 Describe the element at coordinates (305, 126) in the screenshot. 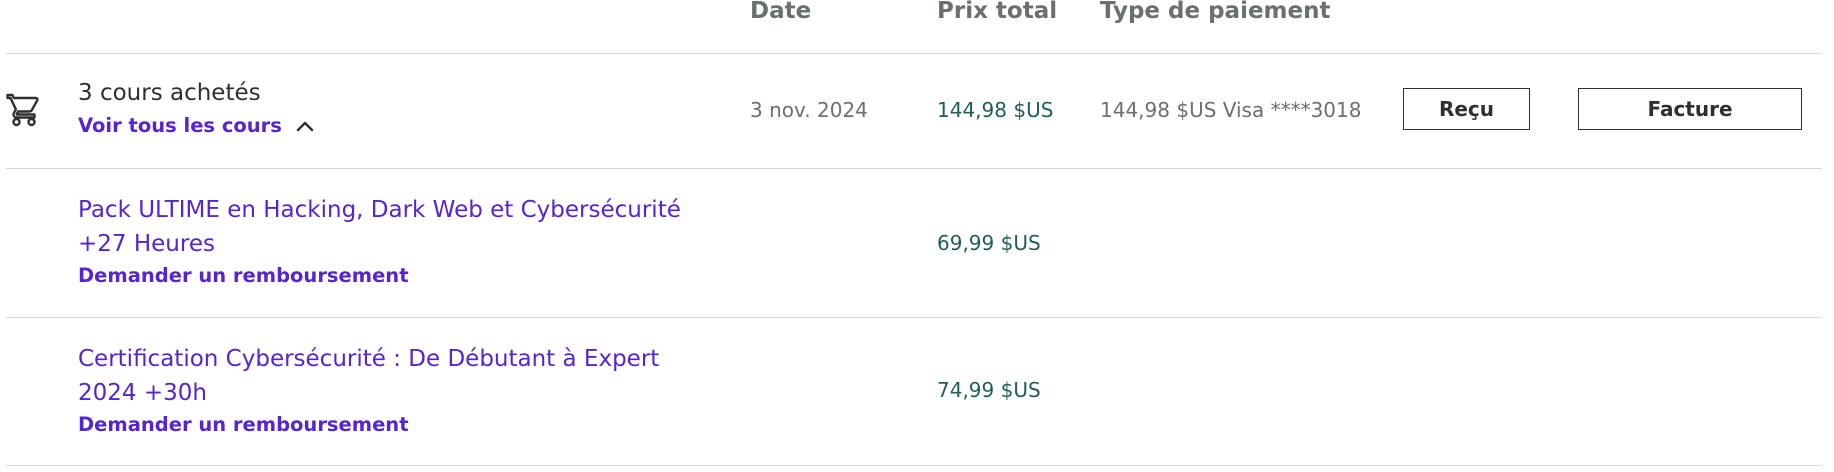

I see `chevron-up-icon` at that location.